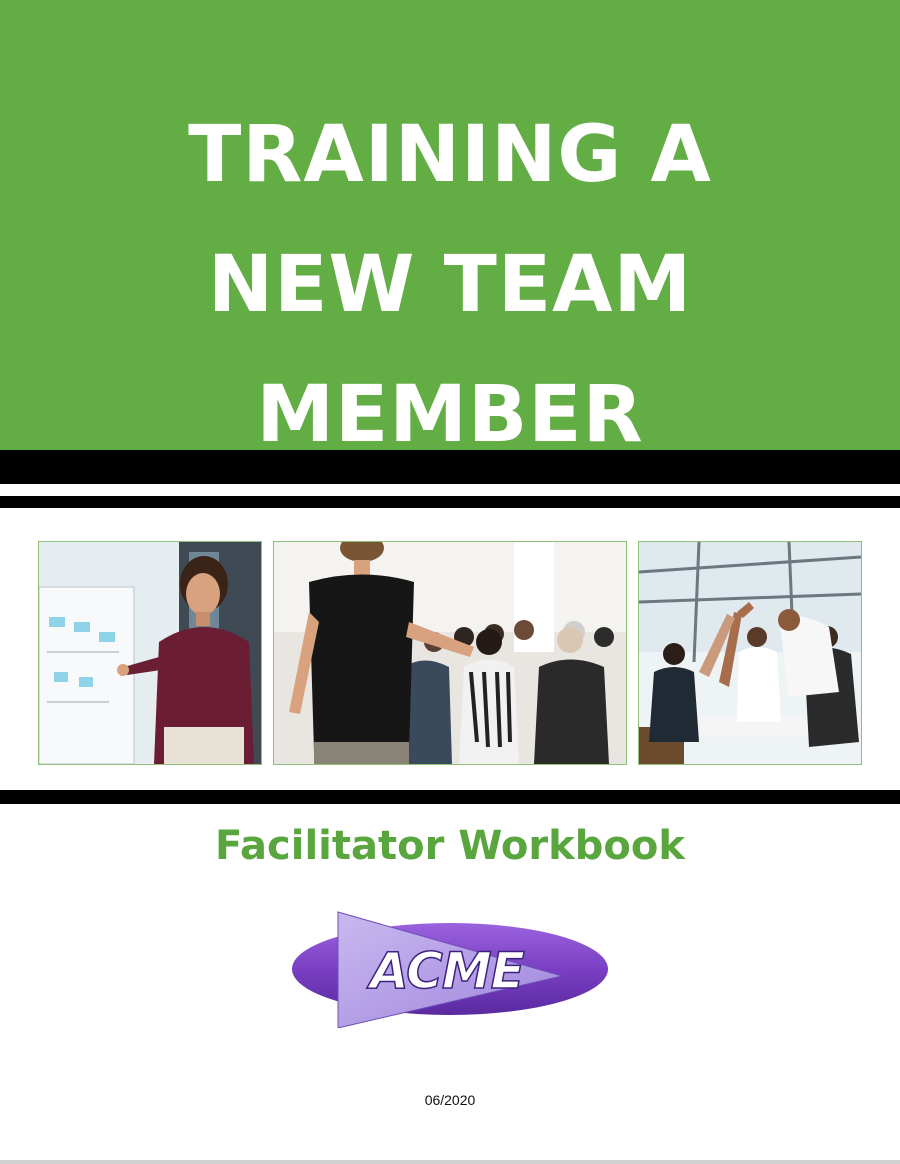  I want to click on publication-date: 06/2020, so click(450, 1100).